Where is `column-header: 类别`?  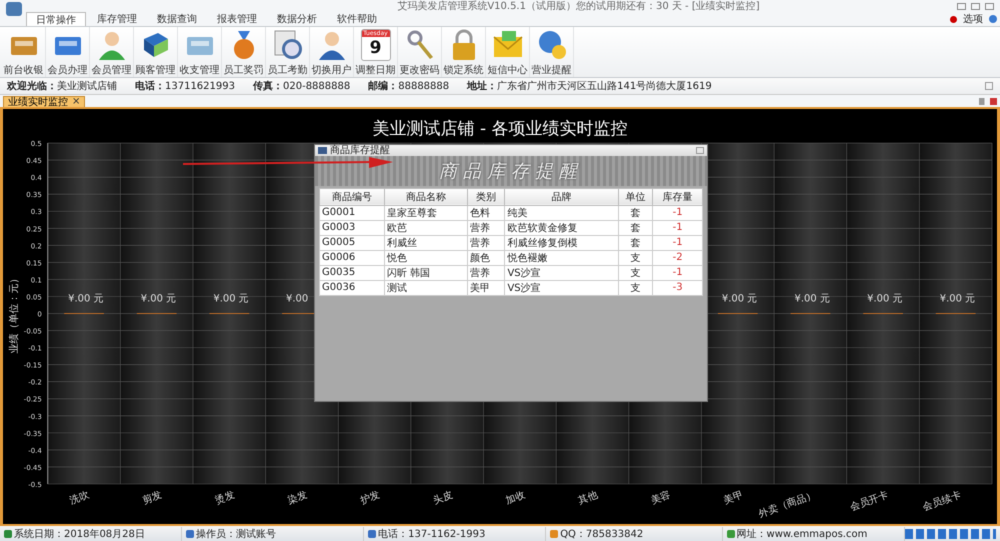
column-header: 类别 is located at coordinates (486, 197).